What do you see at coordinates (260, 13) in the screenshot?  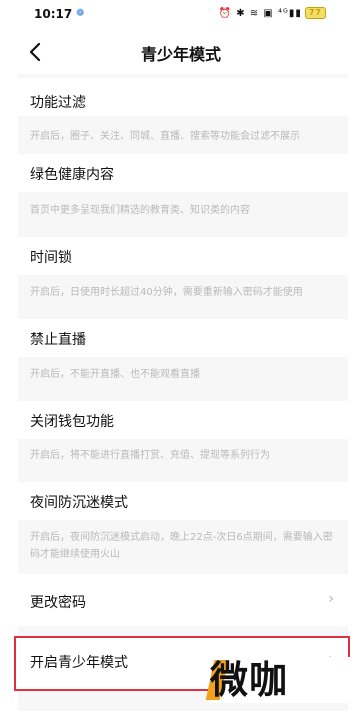 I see `system-status-icons: ⏰ ✱ ≋ ▣ ⁴ᴳ▮▮` at bounding box center [260, 13].